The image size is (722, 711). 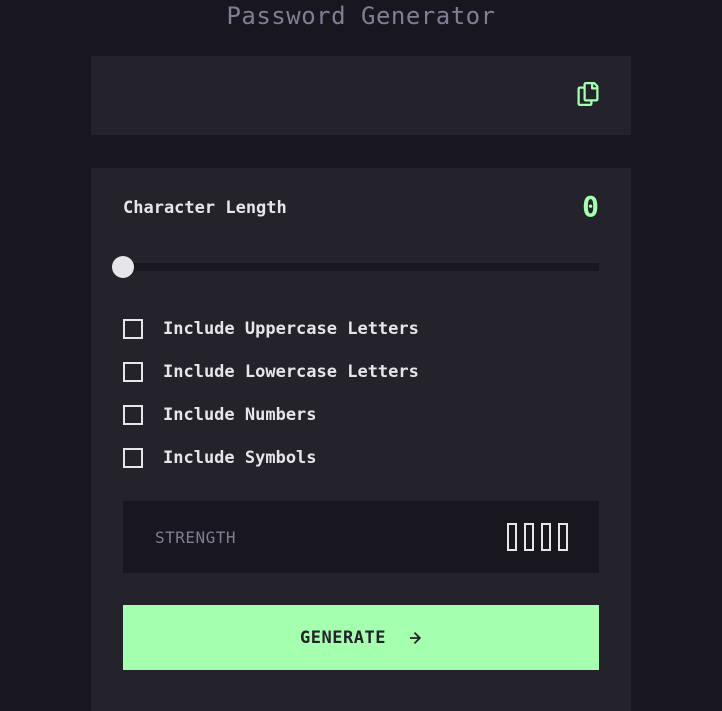 I want to click on option-symbols: Include Symbols, so click(x=220, y=458).